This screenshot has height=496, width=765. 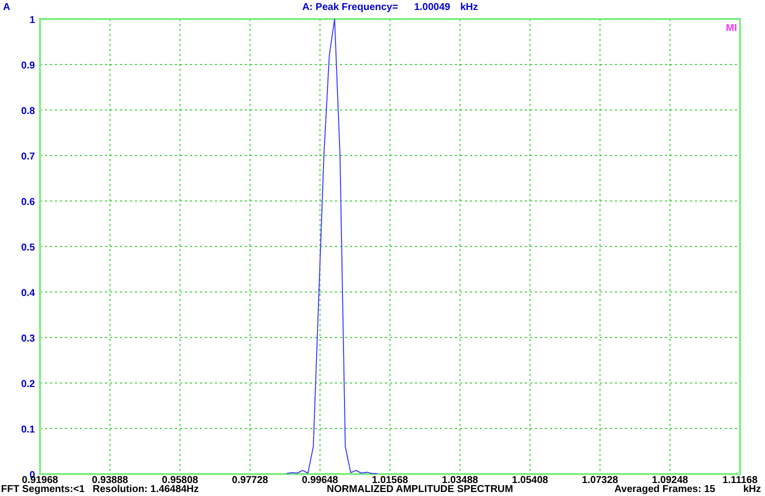 I want to click on y-tick-label: 0.3, so click(x=28, y=339).